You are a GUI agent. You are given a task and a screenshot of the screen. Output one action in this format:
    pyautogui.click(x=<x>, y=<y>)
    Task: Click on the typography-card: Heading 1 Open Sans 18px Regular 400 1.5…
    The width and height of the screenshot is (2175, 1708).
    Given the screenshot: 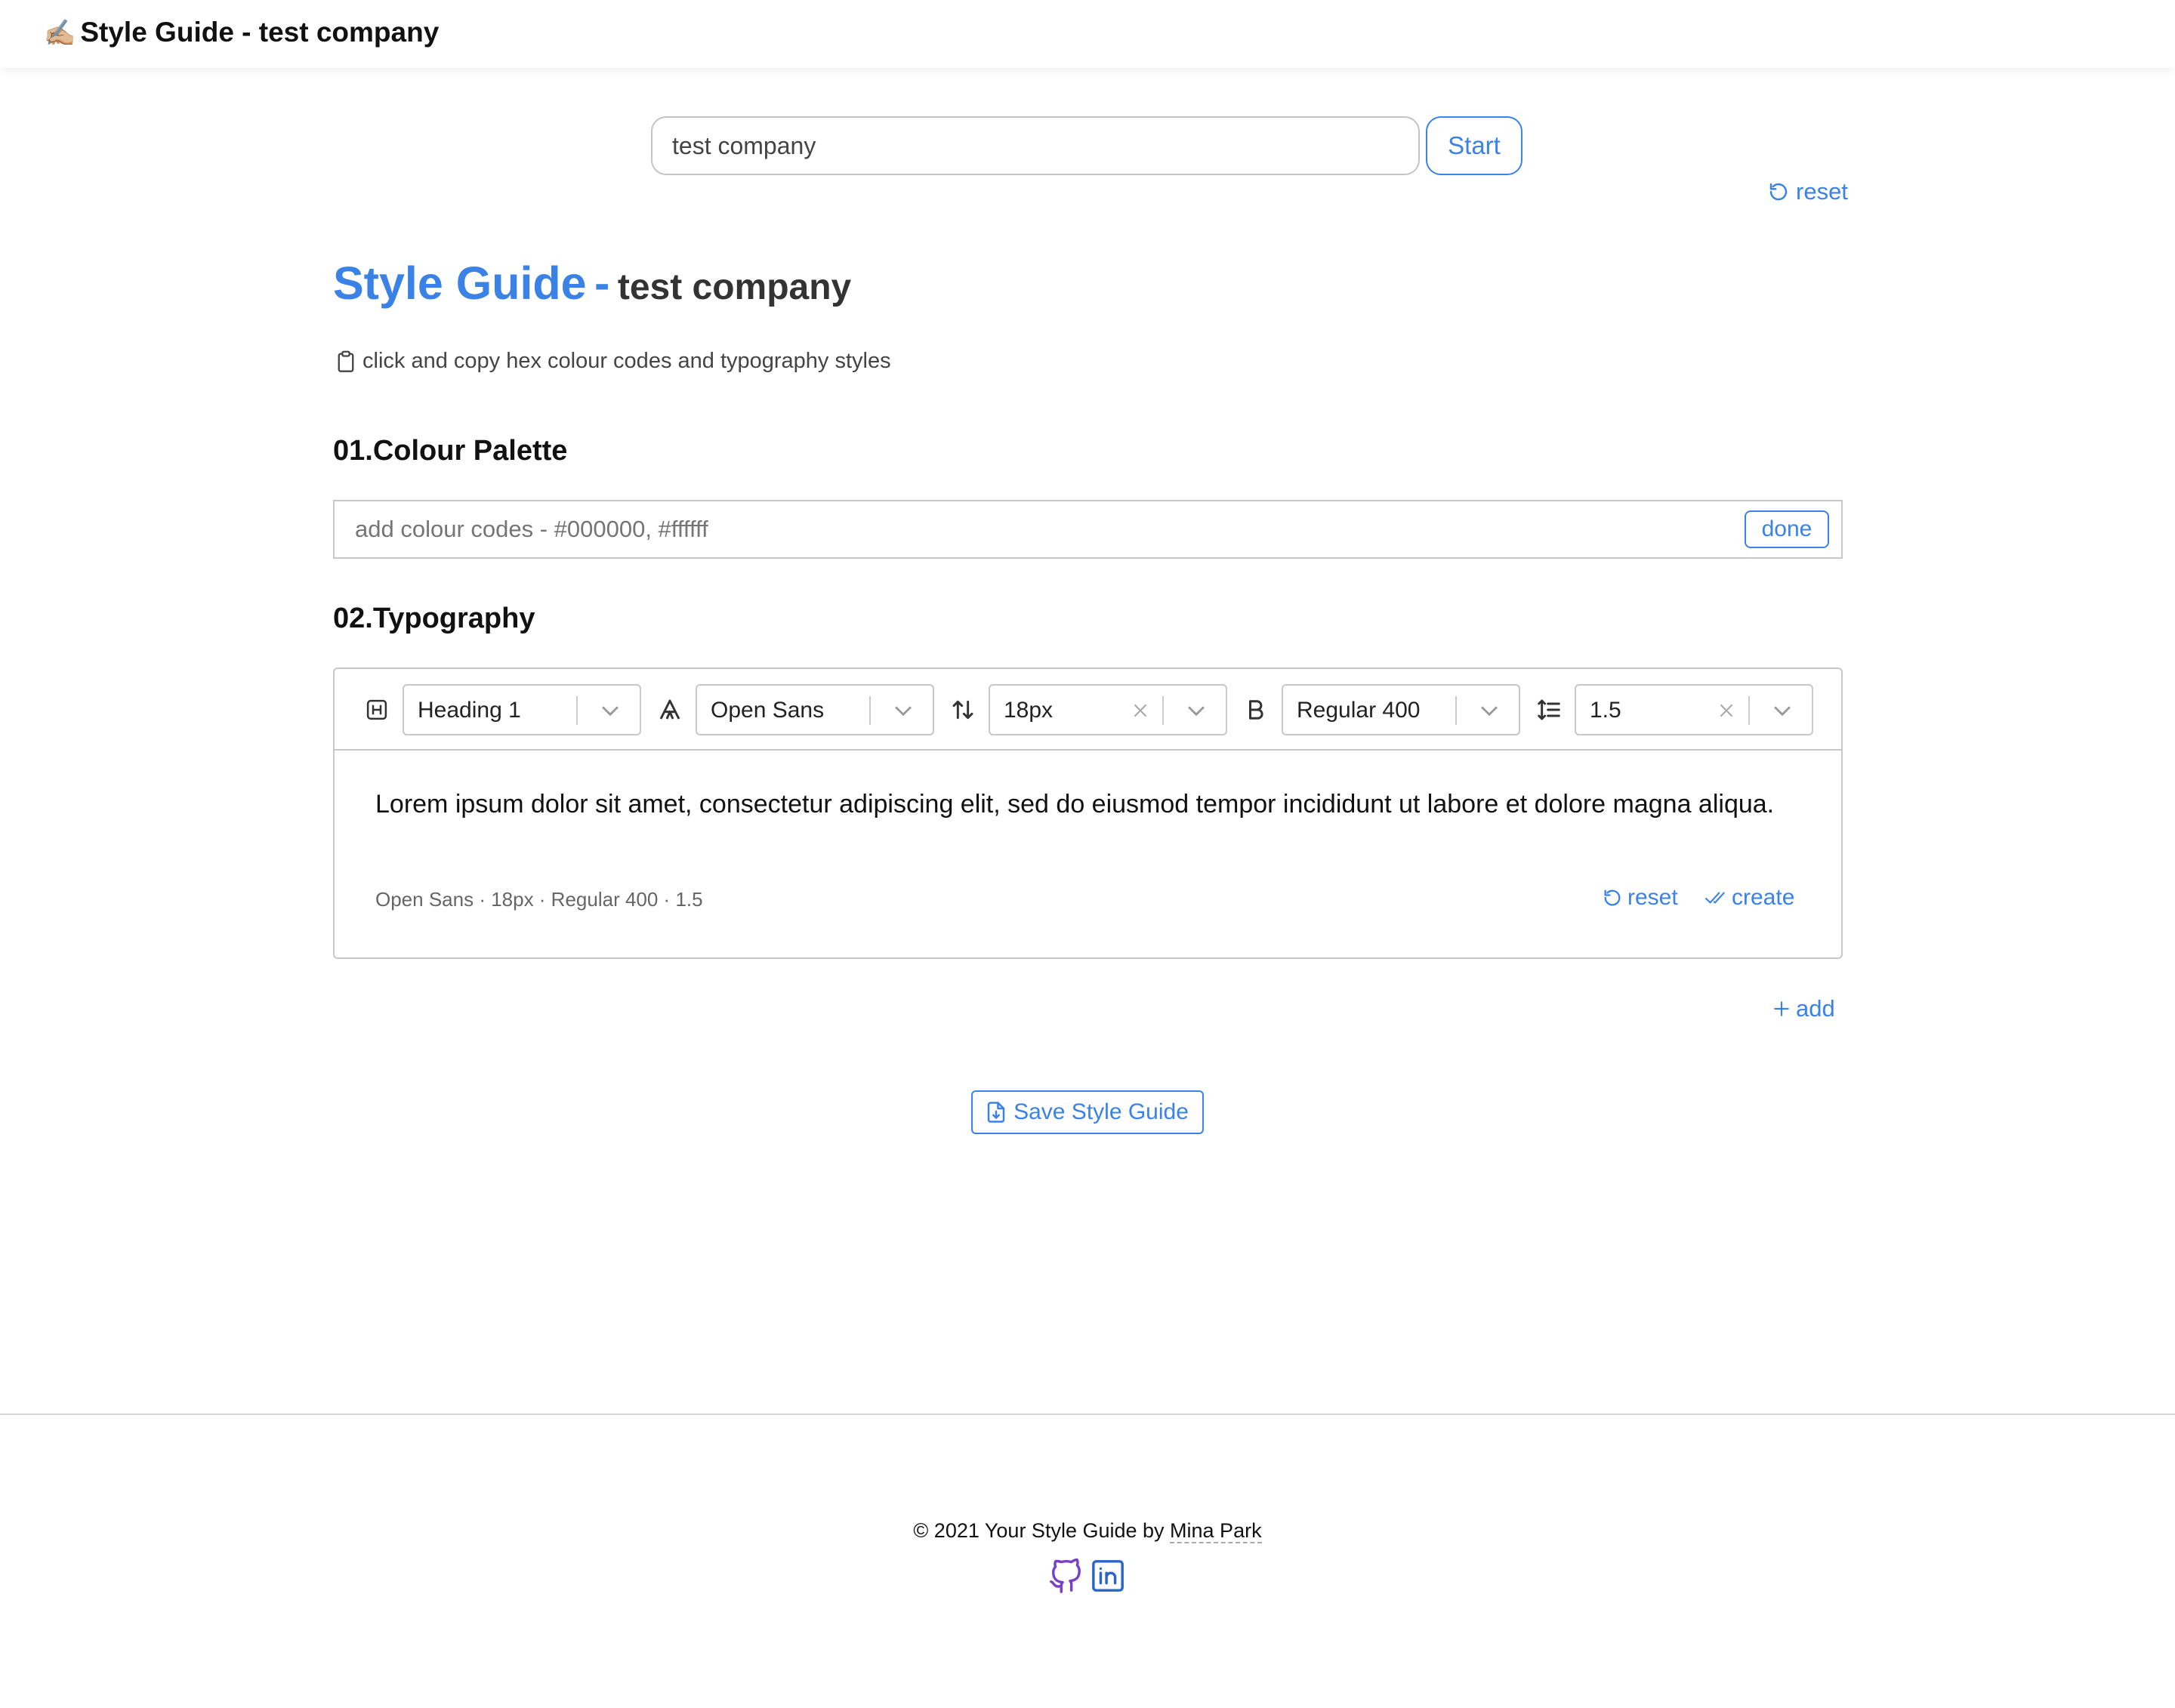 What is the action you would take?
    pyautogui.click(x=1088, y=813)
    